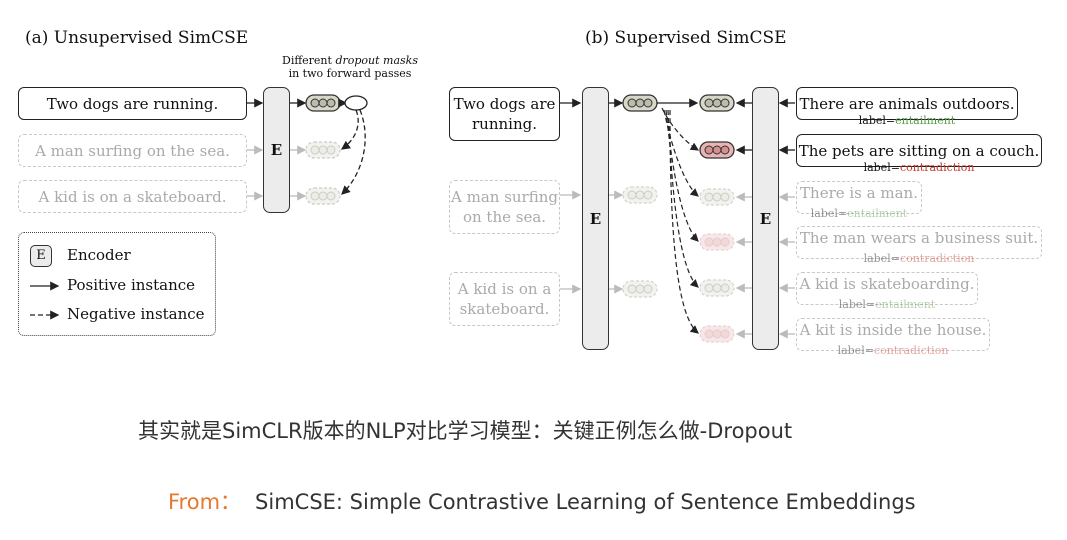  I want to click on panel-b-title: (b) Supervised SimCSE, so click(686, 38).